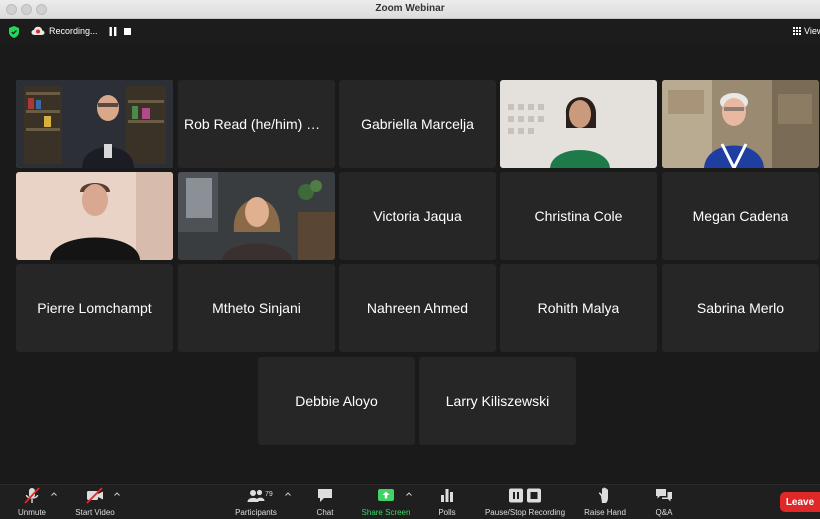 The image size is (820, 519). I want to click on participant-tile-2: Rob Read (he/him) Plantasia, so click(256, 124).